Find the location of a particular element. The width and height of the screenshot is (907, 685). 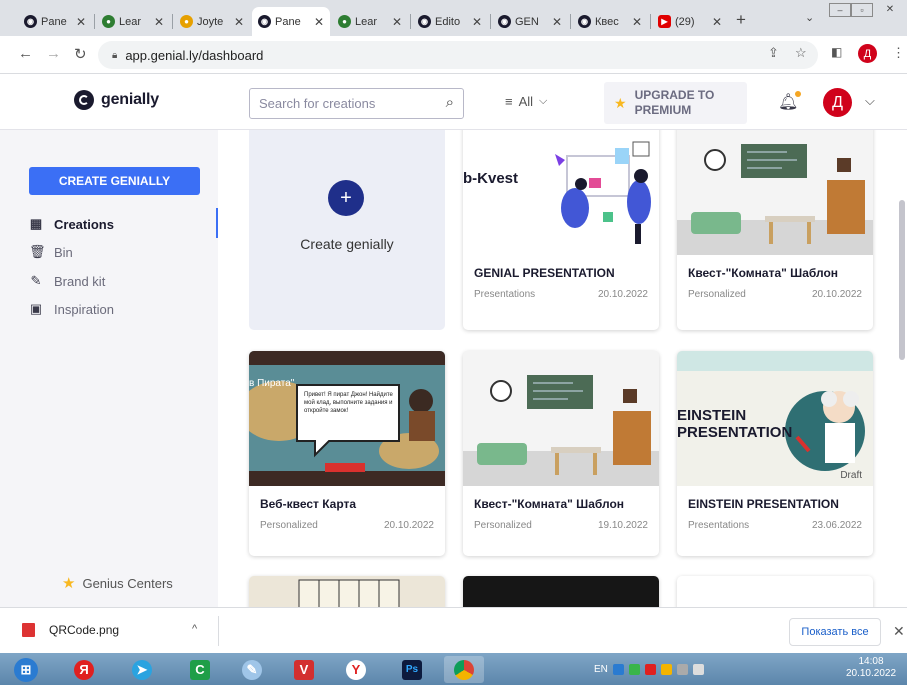

browser-tab: ◉ Квес ✕ is located at coordinates (610, 21).